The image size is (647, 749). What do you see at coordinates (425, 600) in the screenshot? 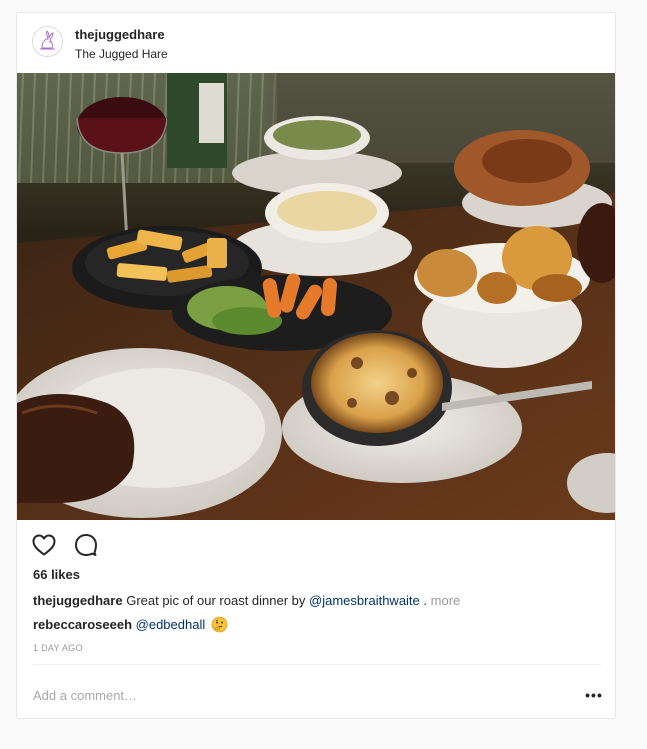
I see `caption-suffix: .` at bounding box center [425, 600].